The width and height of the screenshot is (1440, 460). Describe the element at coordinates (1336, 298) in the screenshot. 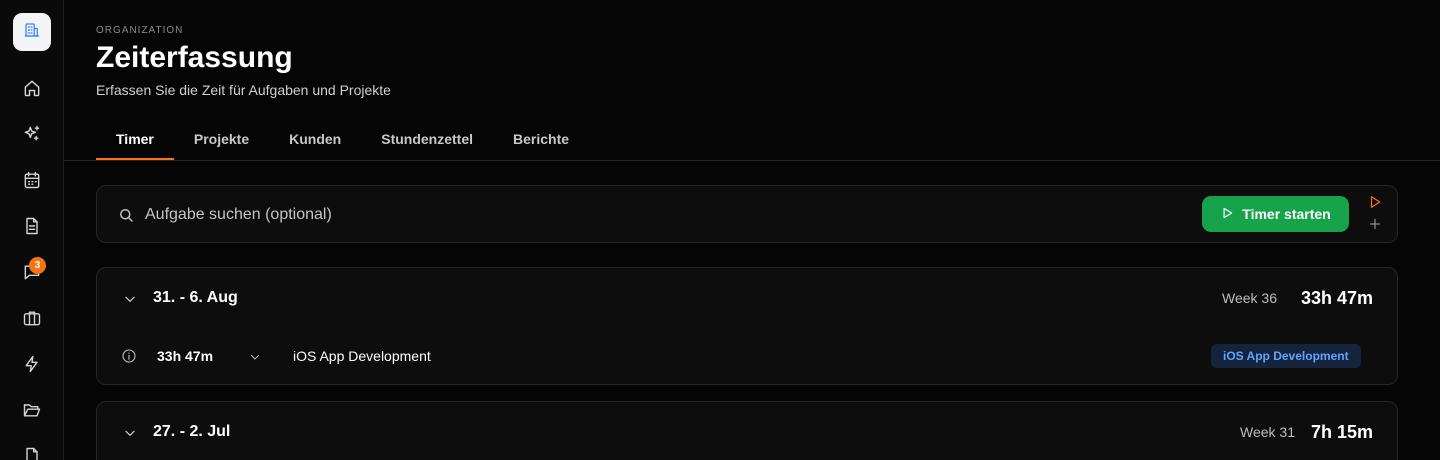

I see `week-total: 33h 47m` at that location.